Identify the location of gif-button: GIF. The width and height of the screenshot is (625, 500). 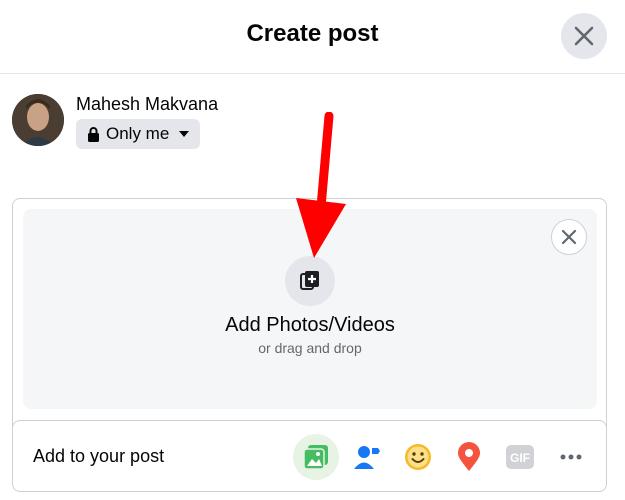
(520, 457).